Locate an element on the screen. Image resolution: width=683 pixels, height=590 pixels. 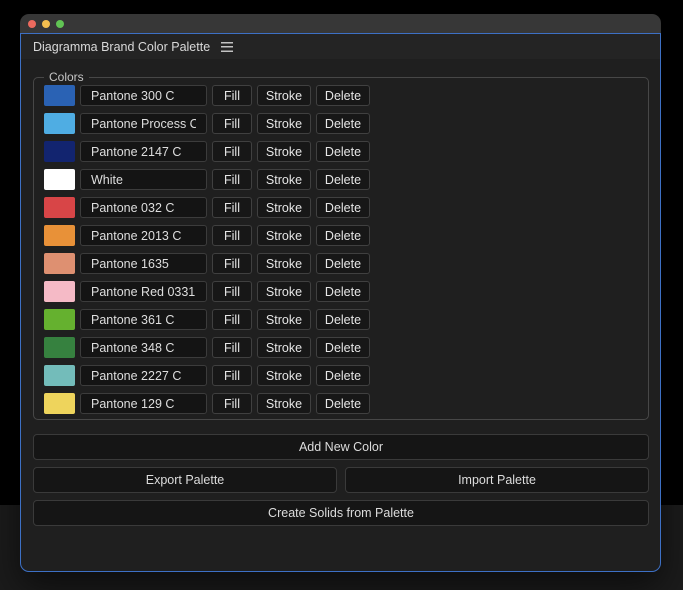
close-button is located at coordinates (32, 23).